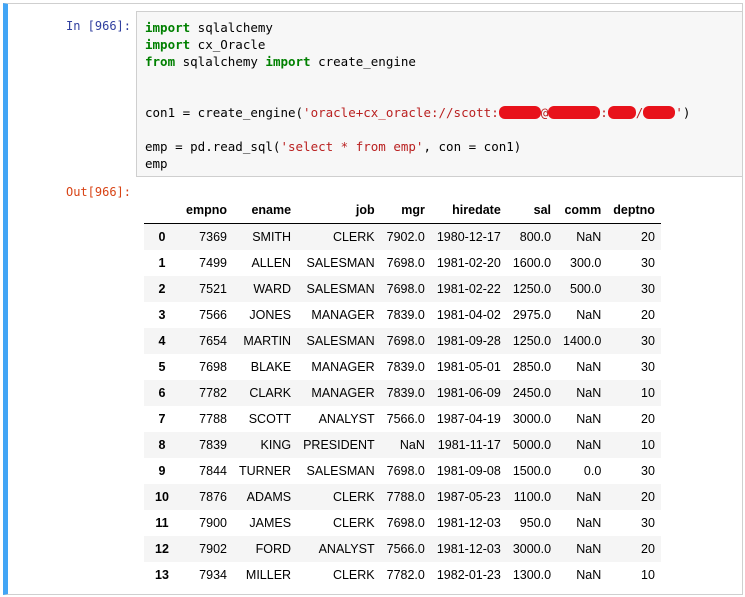 The width and height of the screenshot is (745, 597). What do you see at coordinates (405, 419) in the screenshot?
I see `table-cell-mgr: 7566.0` at bounding box center [405, 419].